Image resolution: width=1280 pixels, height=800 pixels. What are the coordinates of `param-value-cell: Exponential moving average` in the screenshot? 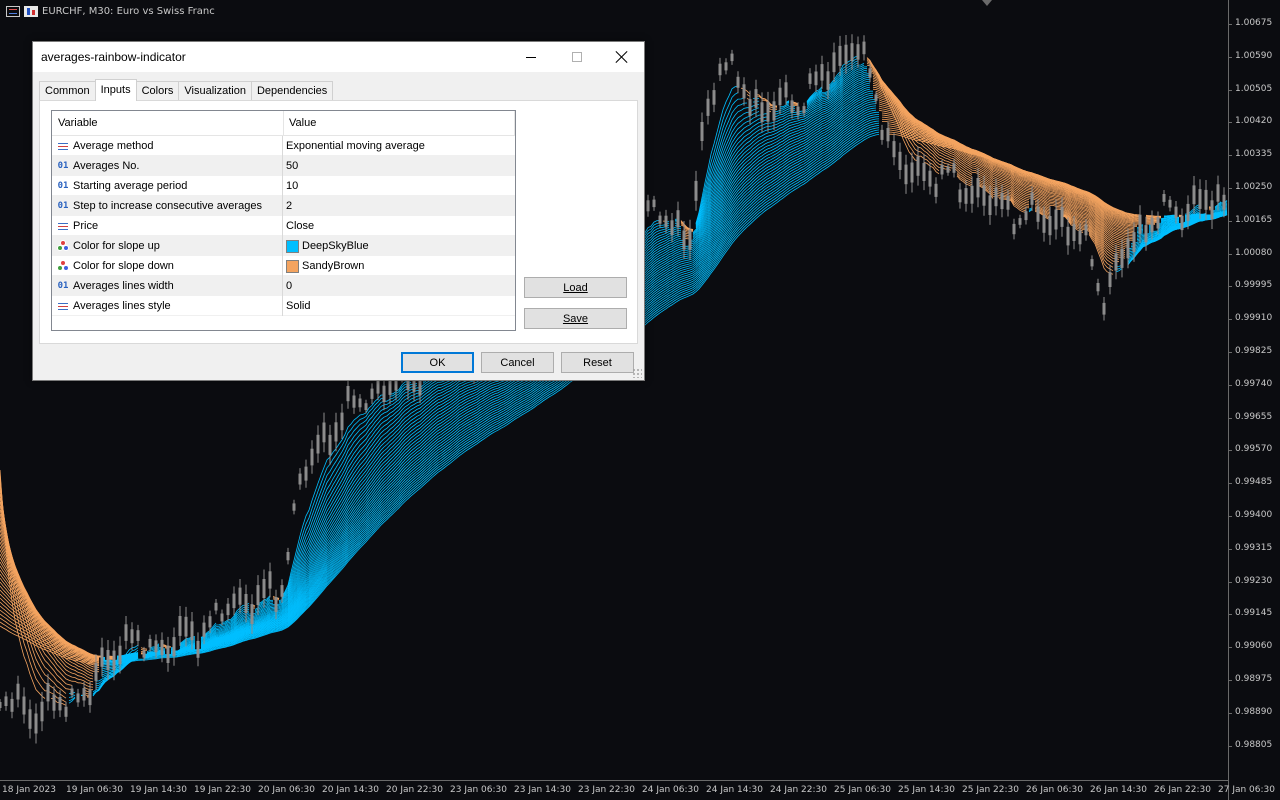 It's located at (399, 146).